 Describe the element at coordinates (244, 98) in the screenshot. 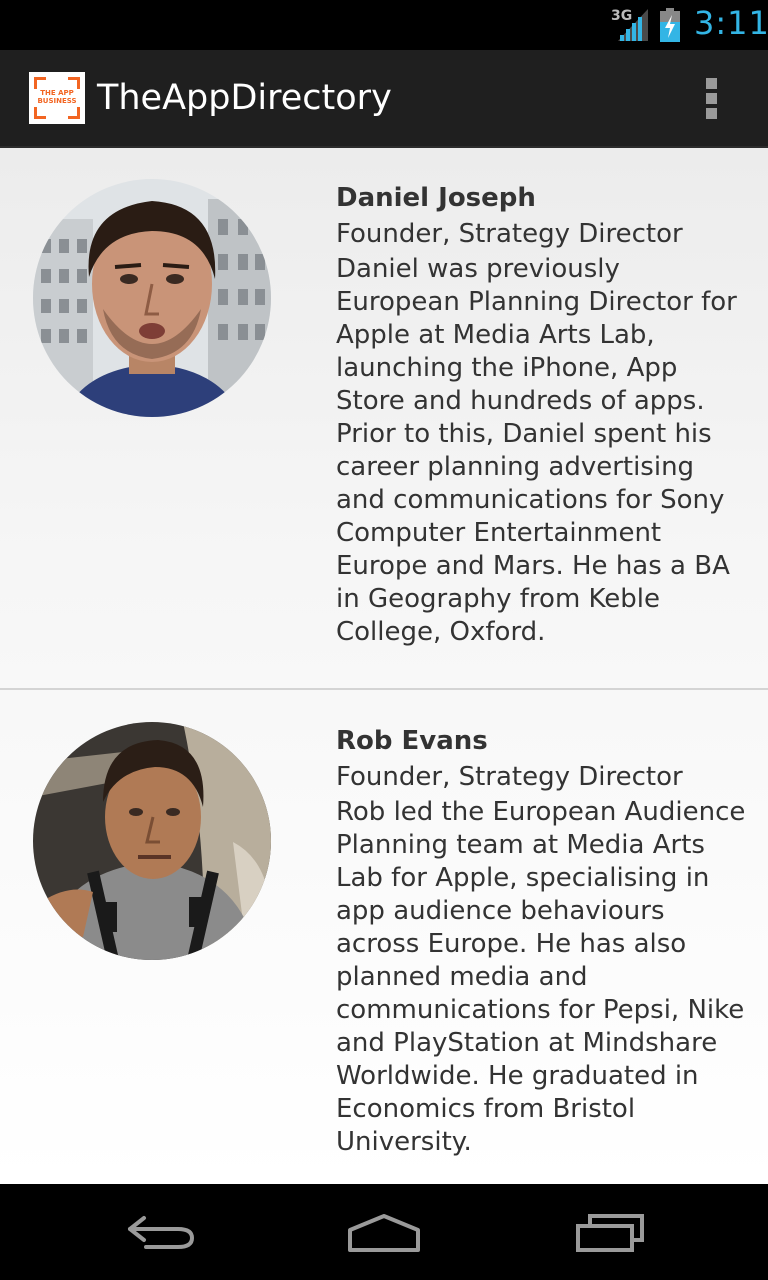

I see `app-title: TheAppDirectory` at that location.